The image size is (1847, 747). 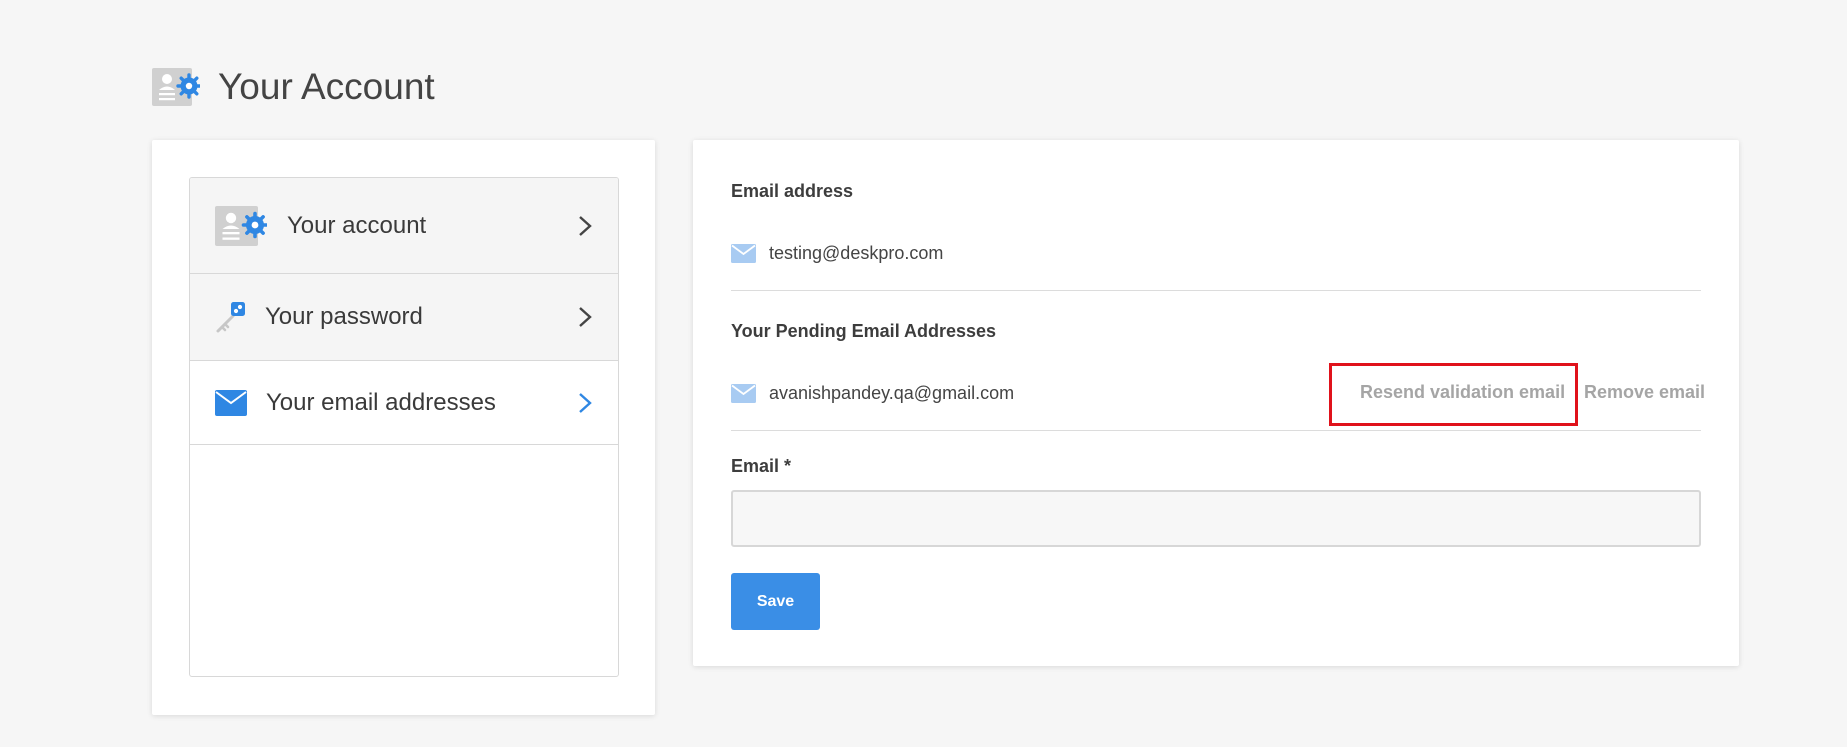 I want to click on pending-emails-label: Your Pending Email Addresses, so click(x=864, y=331).